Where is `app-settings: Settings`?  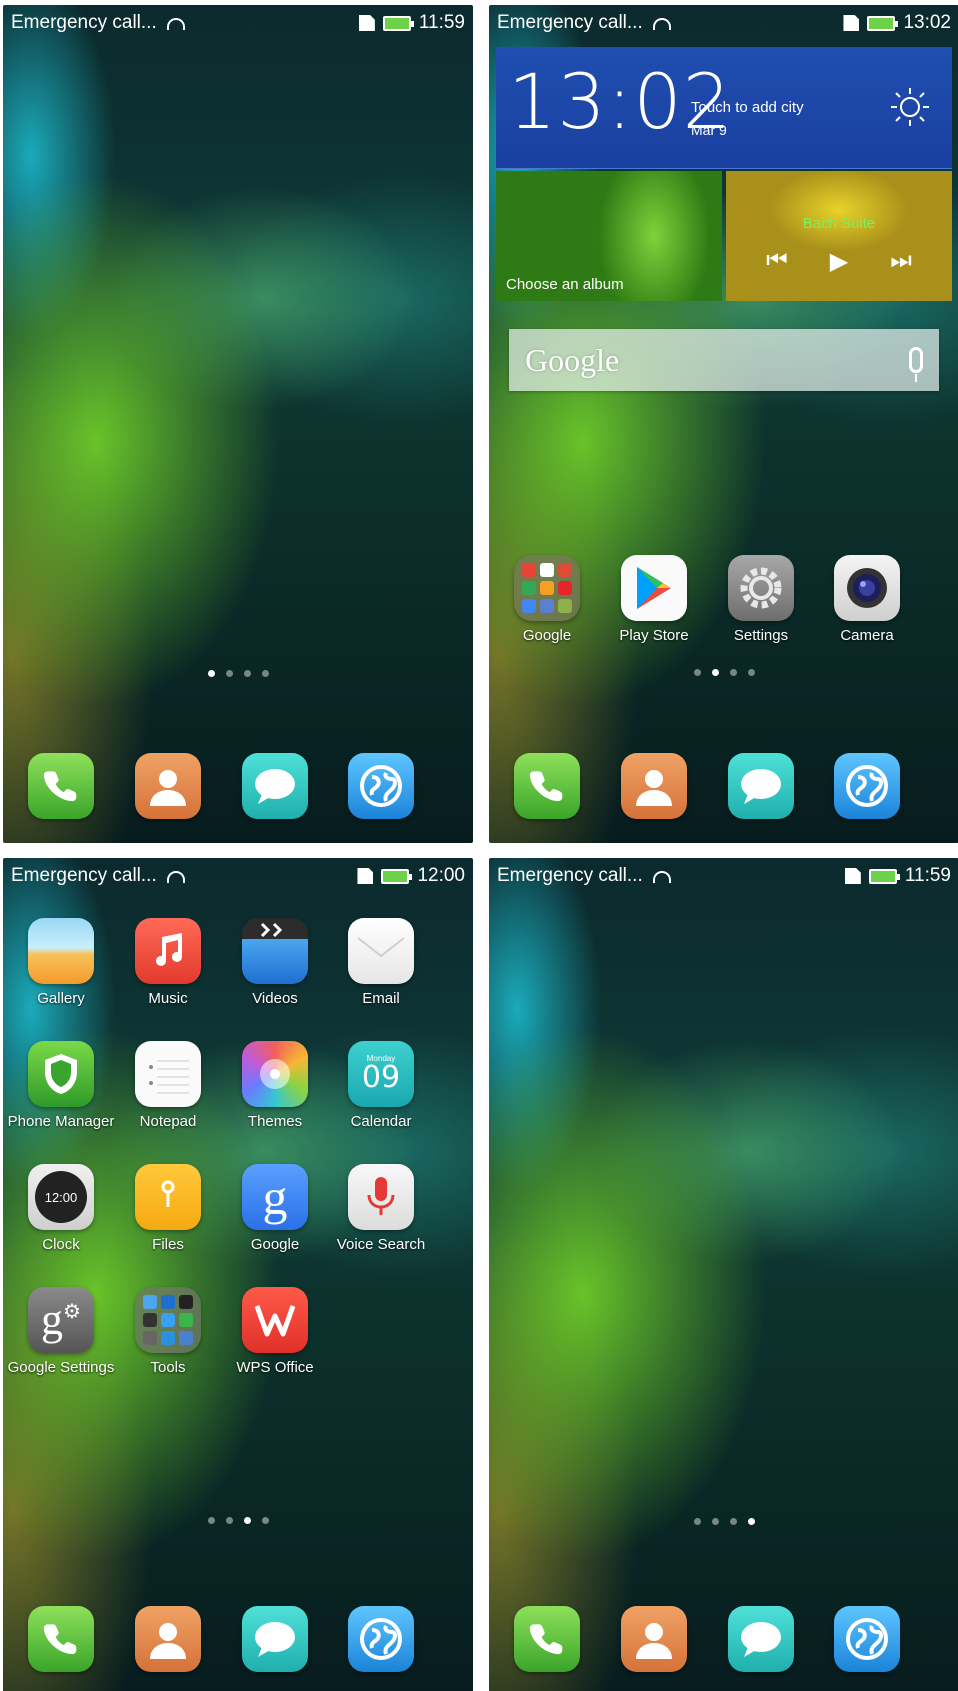 app-settings: Settings is located at coordinates (761, 599).